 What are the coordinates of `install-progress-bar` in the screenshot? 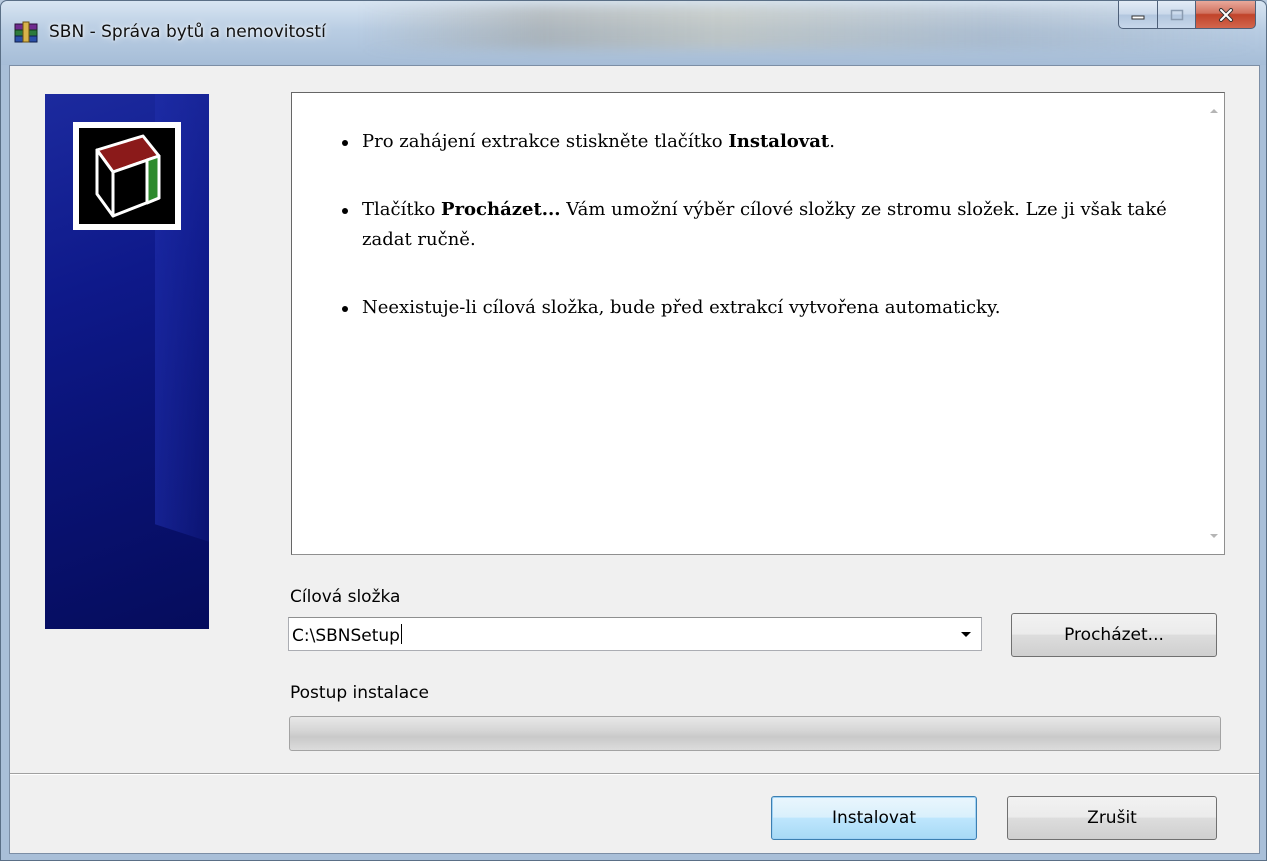 It's located at (755, 733).